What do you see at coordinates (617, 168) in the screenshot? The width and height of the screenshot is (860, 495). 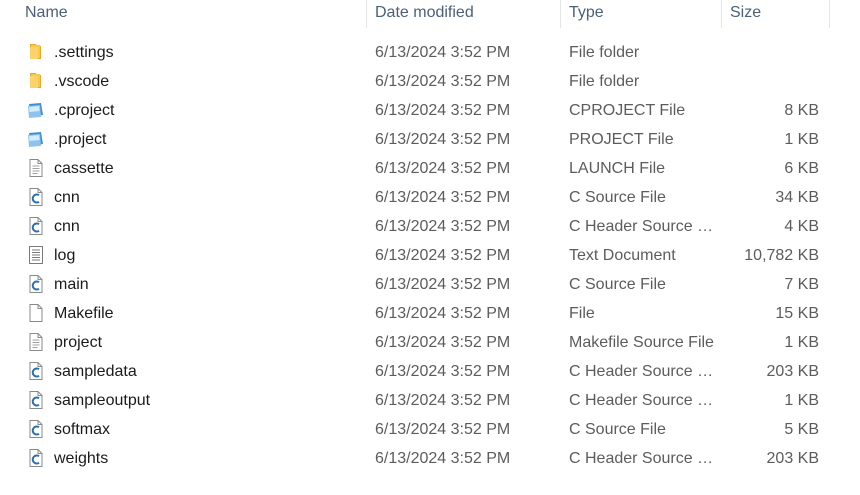 I see `file-type: LAUNCH File` at bounding box center [617, 168].